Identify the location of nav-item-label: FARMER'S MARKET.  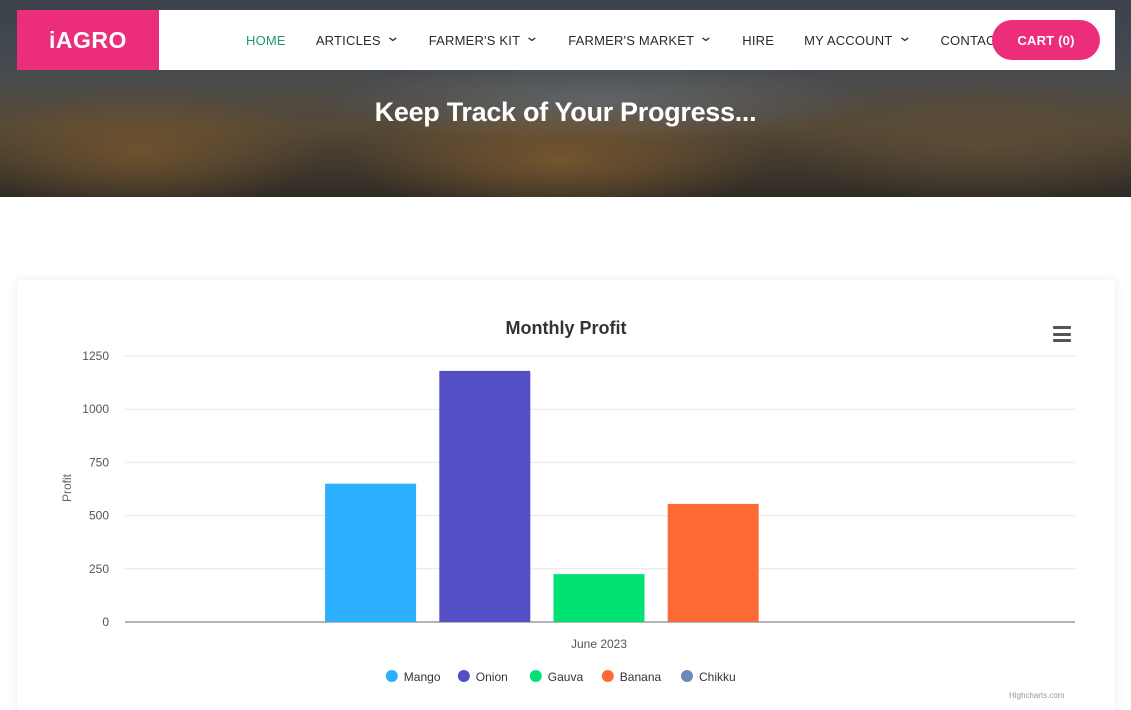
(631, 40).